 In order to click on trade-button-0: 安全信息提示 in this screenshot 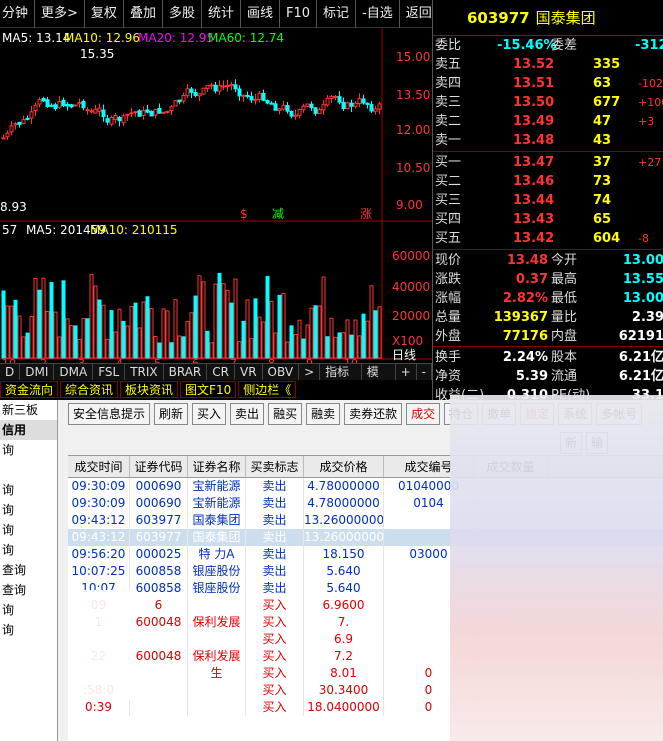, I will do `click(109, 414)`.